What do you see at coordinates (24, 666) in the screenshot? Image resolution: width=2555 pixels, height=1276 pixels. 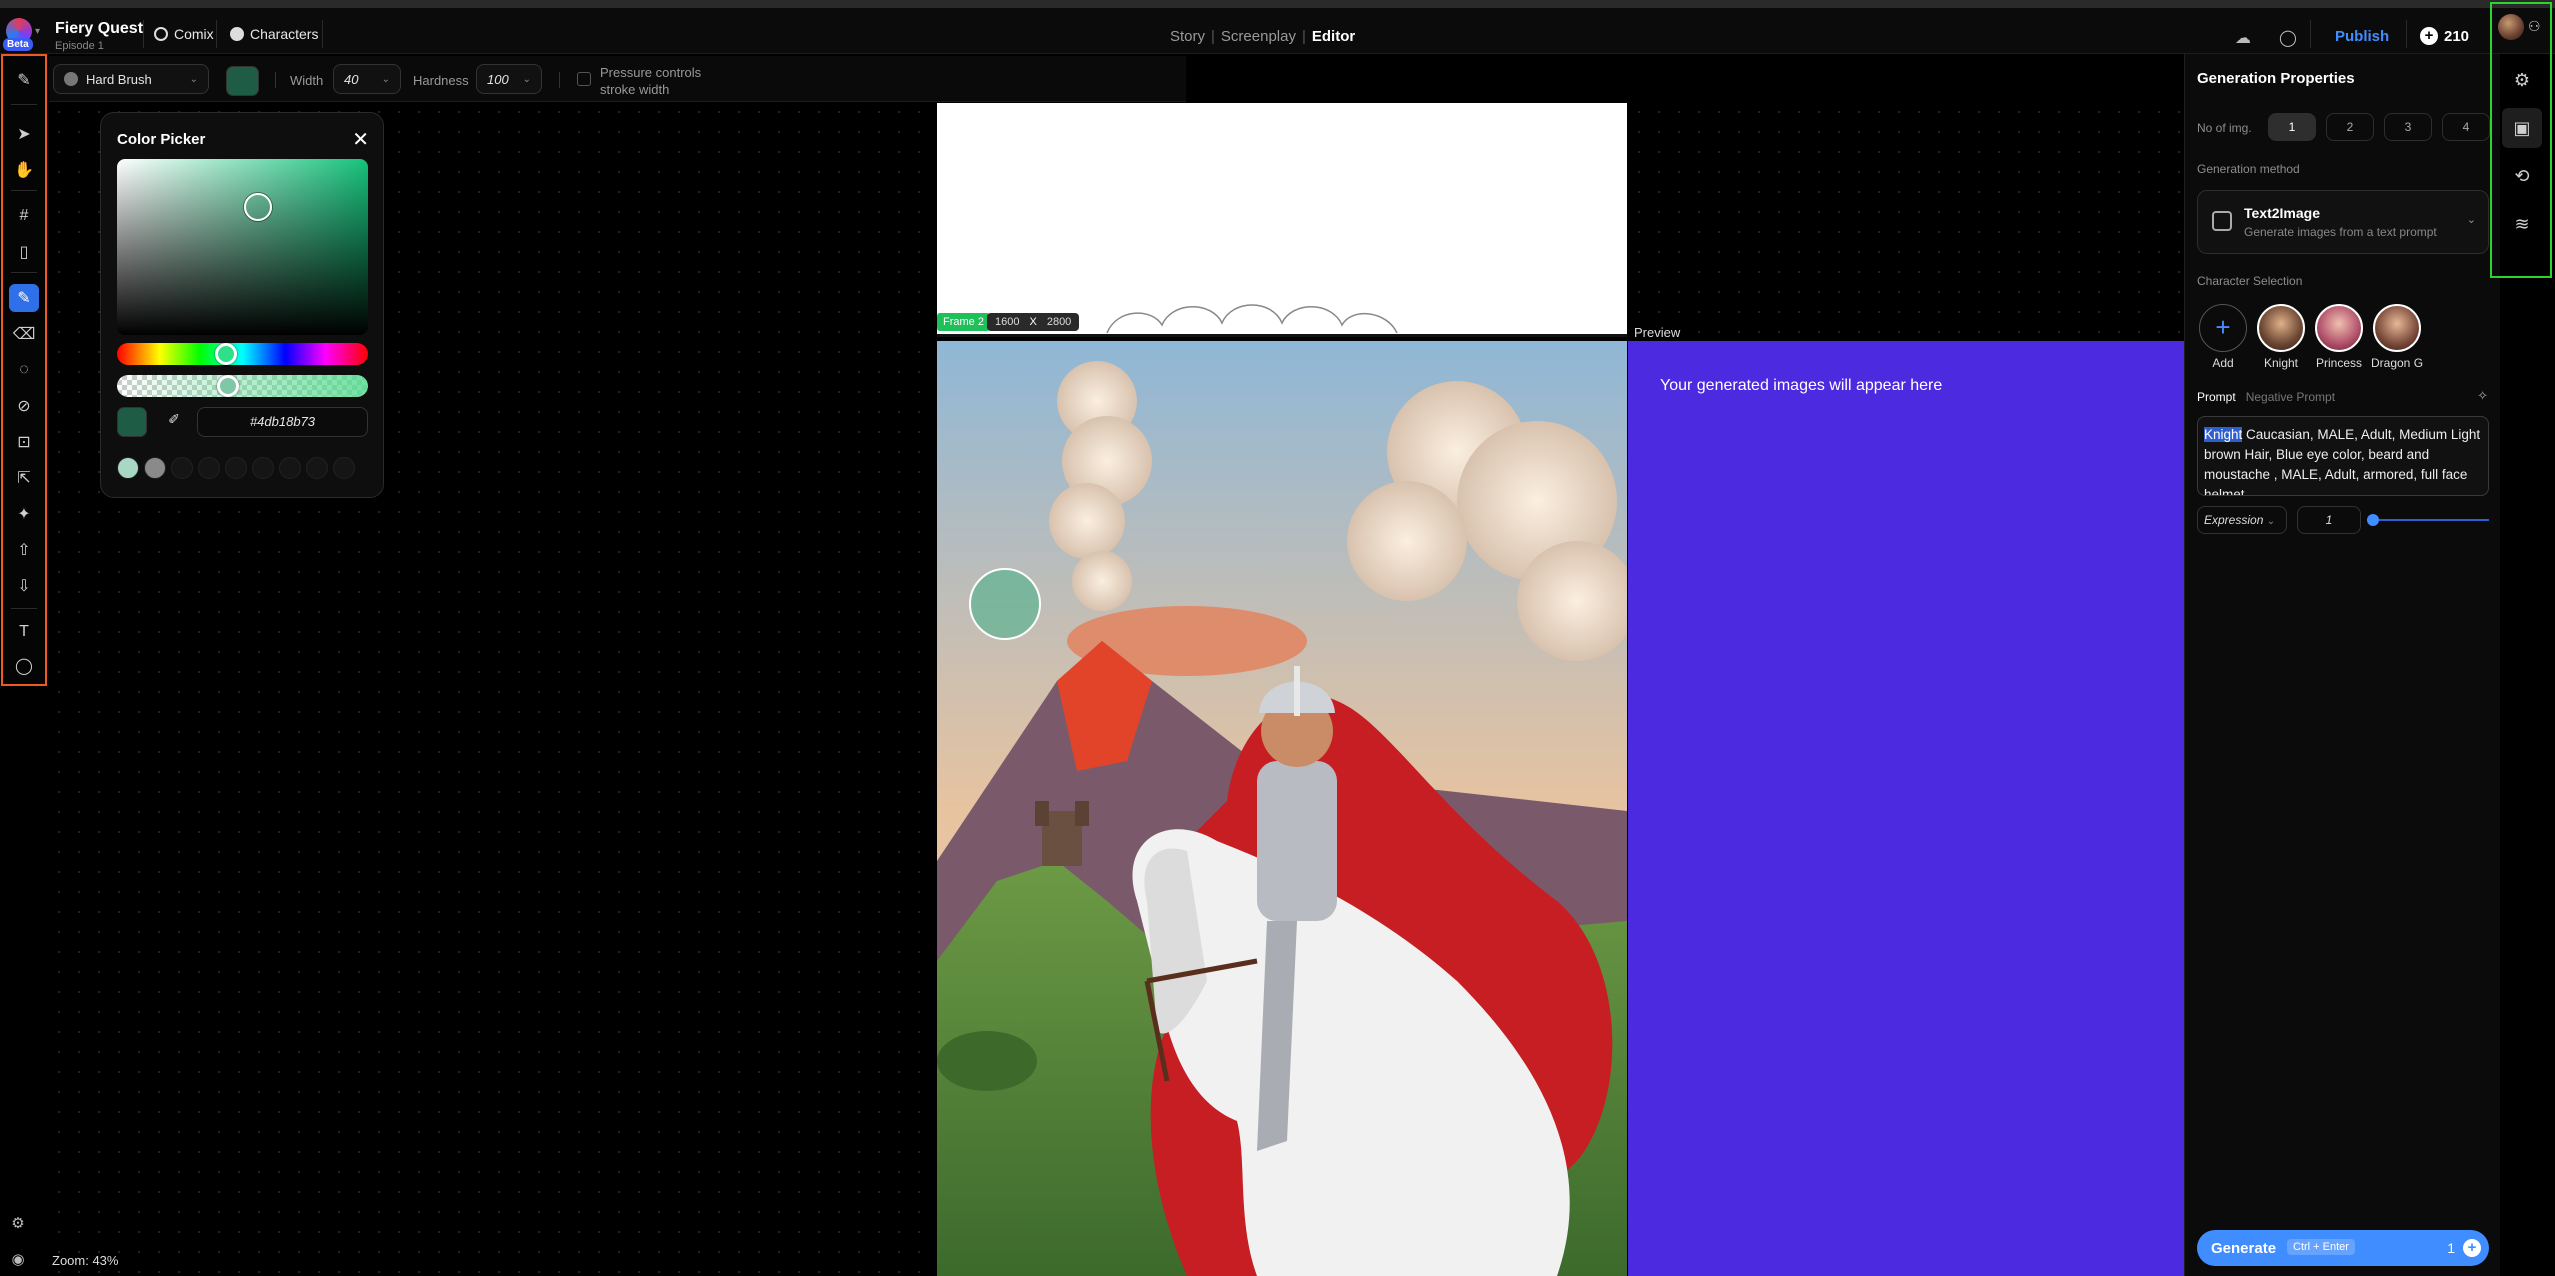 I see `speech-bubble-icon: ◯` at bounding box center [24, 666].